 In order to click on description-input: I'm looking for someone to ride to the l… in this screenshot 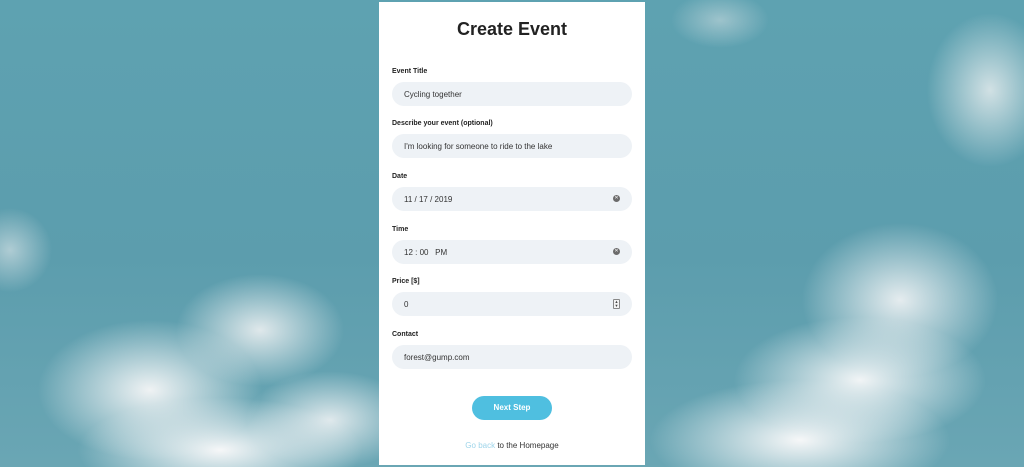, I will do `click(512, 146)`.